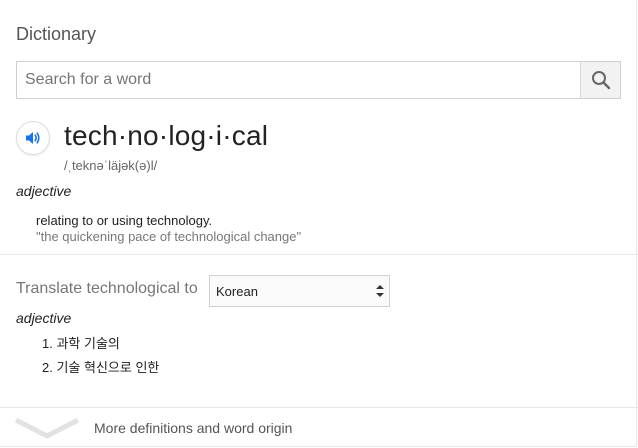 This screenshot has width=638, height=448. What do you see at coordinates (299, 291) in the screenshot?
I see `language-select: Korean` at bounding box center [299, 291].